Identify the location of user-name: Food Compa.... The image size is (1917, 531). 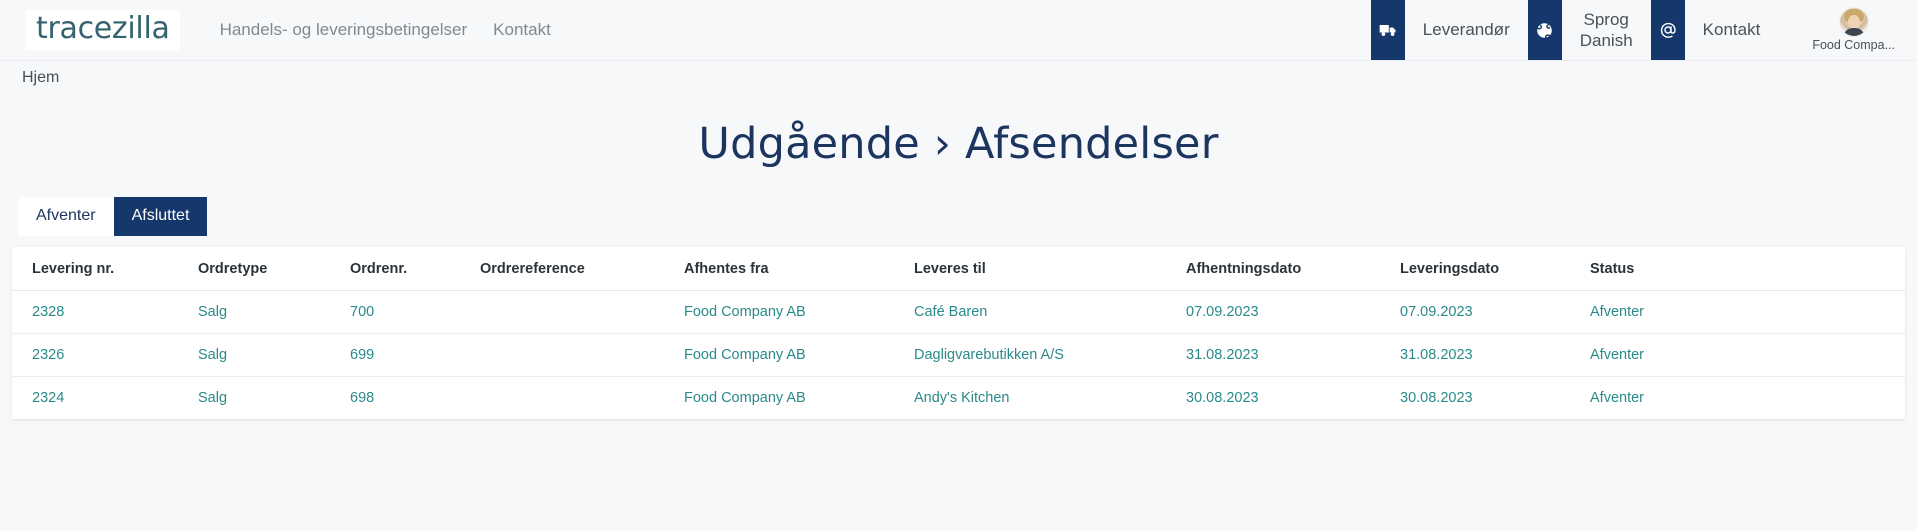
(1853, 45).